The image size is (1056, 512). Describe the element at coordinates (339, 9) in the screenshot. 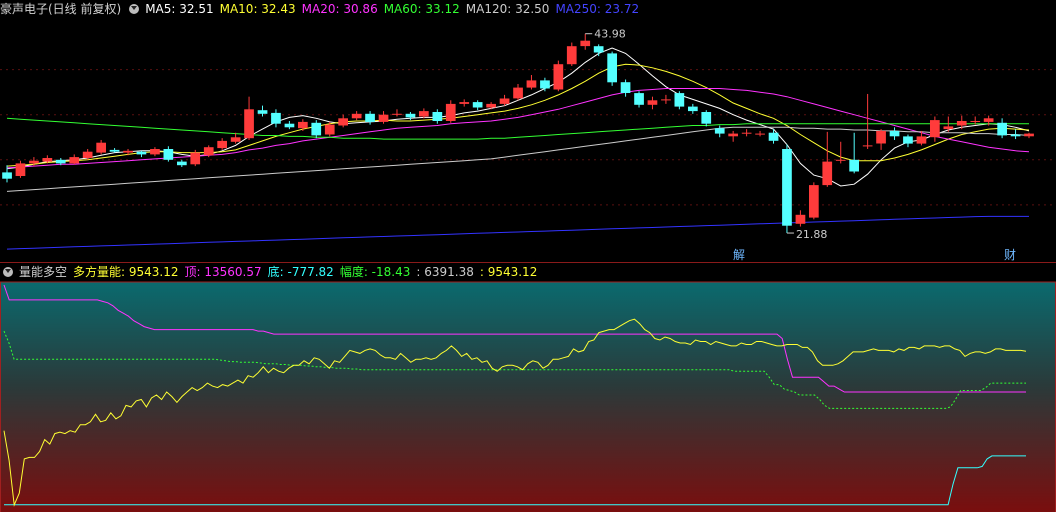

I see `ma20-label: MA20: 30.86` at that location.